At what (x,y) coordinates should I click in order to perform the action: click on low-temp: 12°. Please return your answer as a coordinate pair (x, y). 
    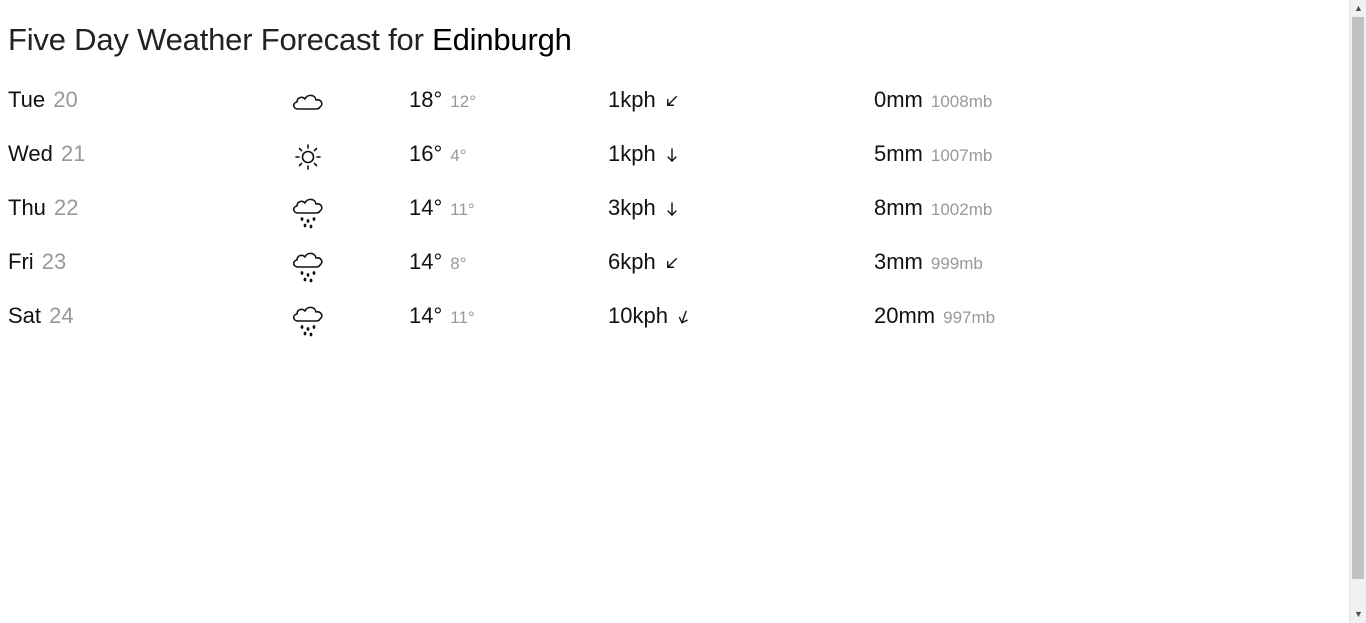
    Looking at the image, I should click on (463, 101).